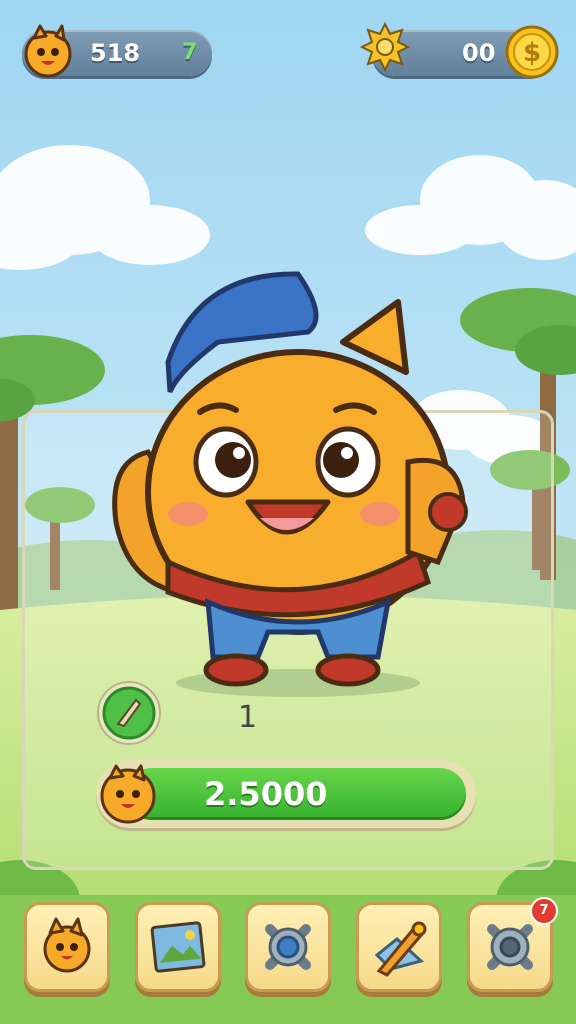  I want to click on progress-bar-fill: 2.5000, so click(296, 794).